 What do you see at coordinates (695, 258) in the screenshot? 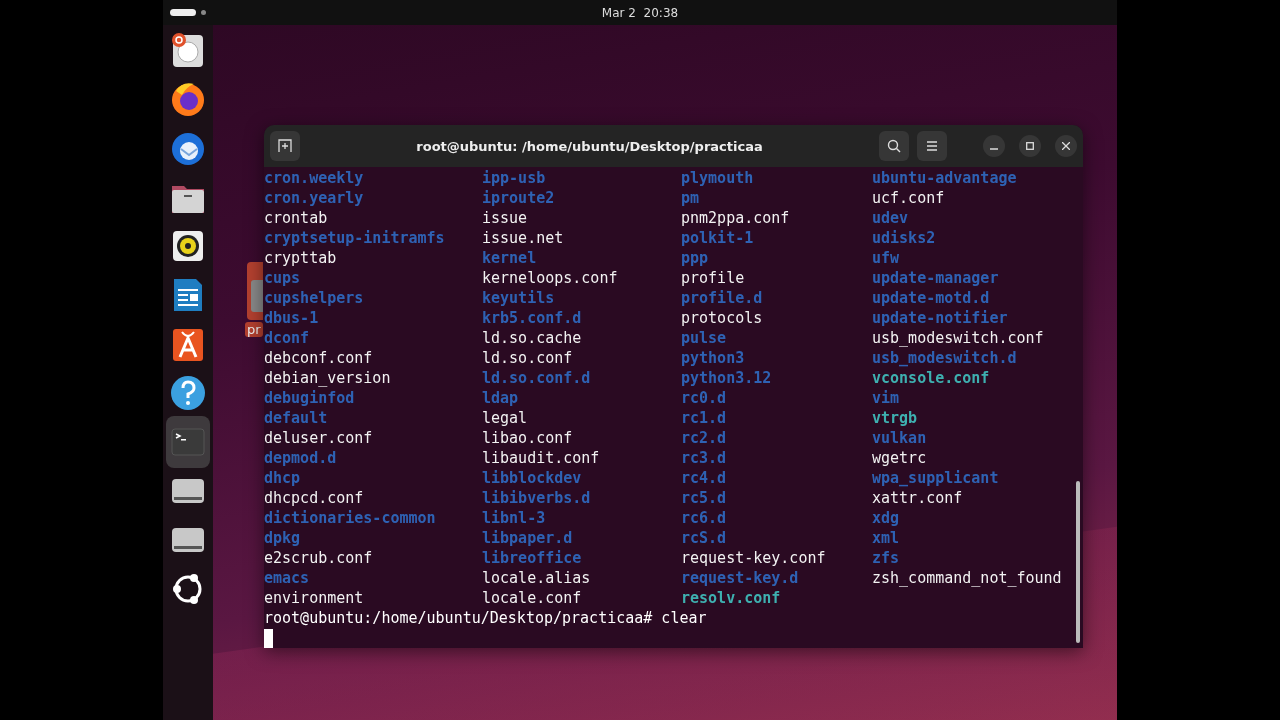
I see `directory-name: ppp` at bounding box center [695, 258].